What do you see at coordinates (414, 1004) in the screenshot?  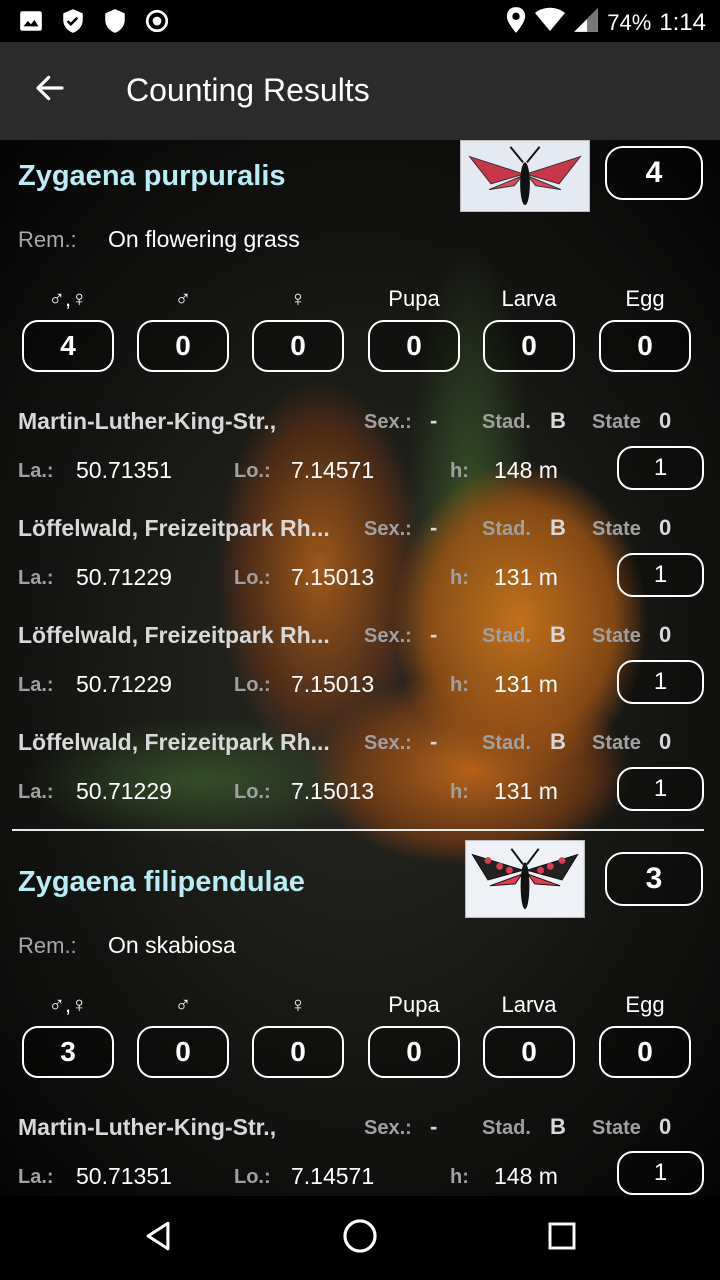 I see `stage-label-pupa: Pupa` at bounding box center [414, 1004].